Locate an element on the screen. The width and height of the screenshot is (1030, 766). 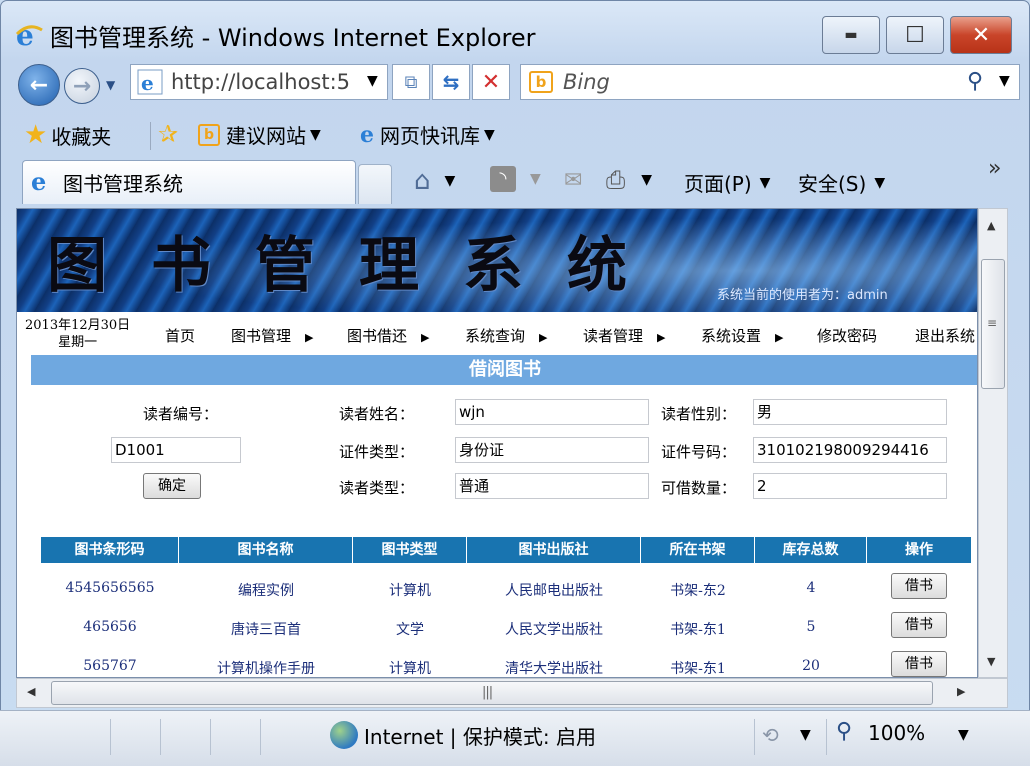
submenu-arrow-icon: ▶ is located at coordinates (543, 337).